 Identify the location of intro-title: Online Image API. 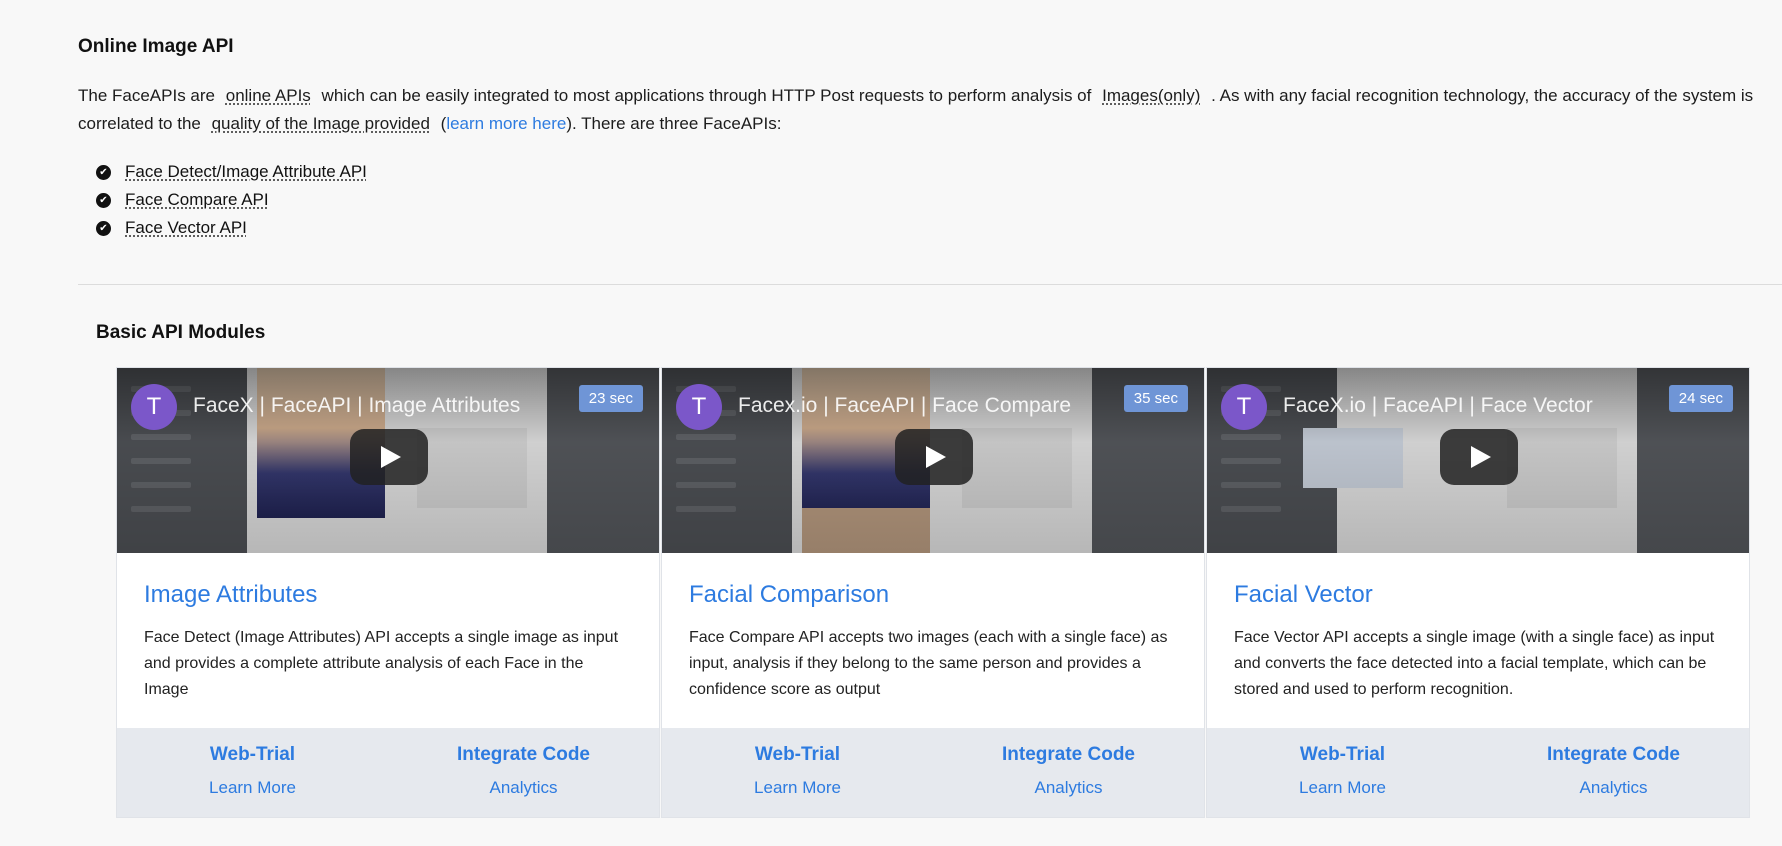
(156, 46).